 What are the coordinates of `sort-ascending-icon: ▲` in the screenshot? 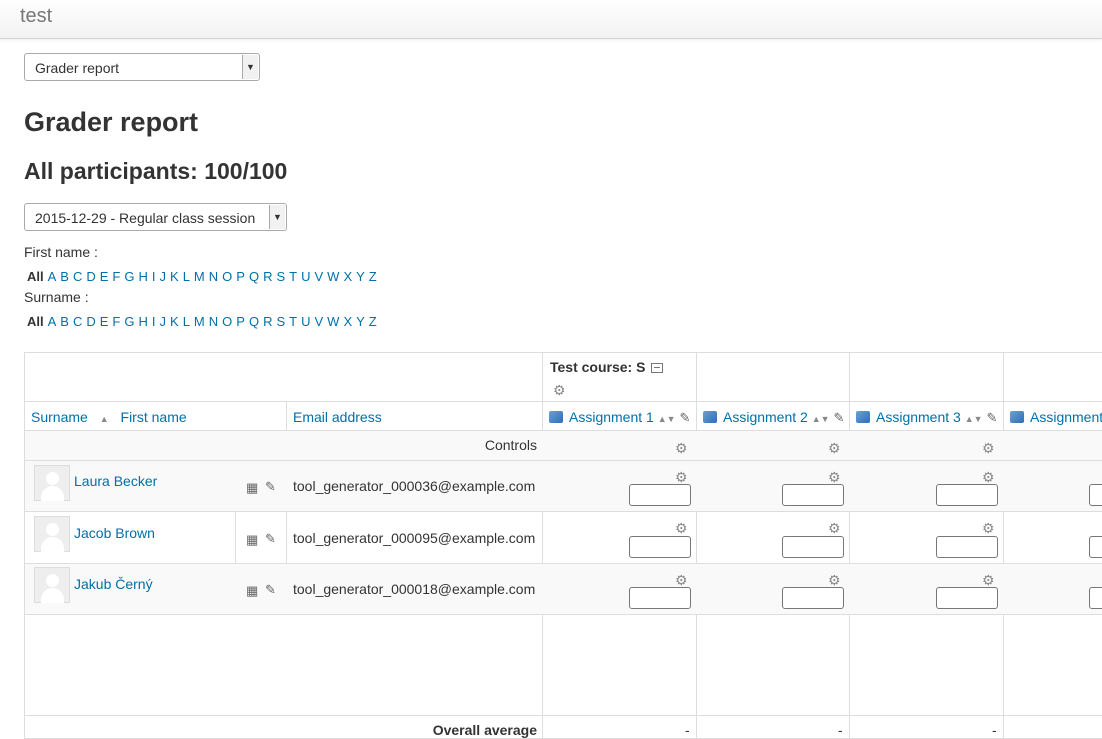 It's located at (104, 419).